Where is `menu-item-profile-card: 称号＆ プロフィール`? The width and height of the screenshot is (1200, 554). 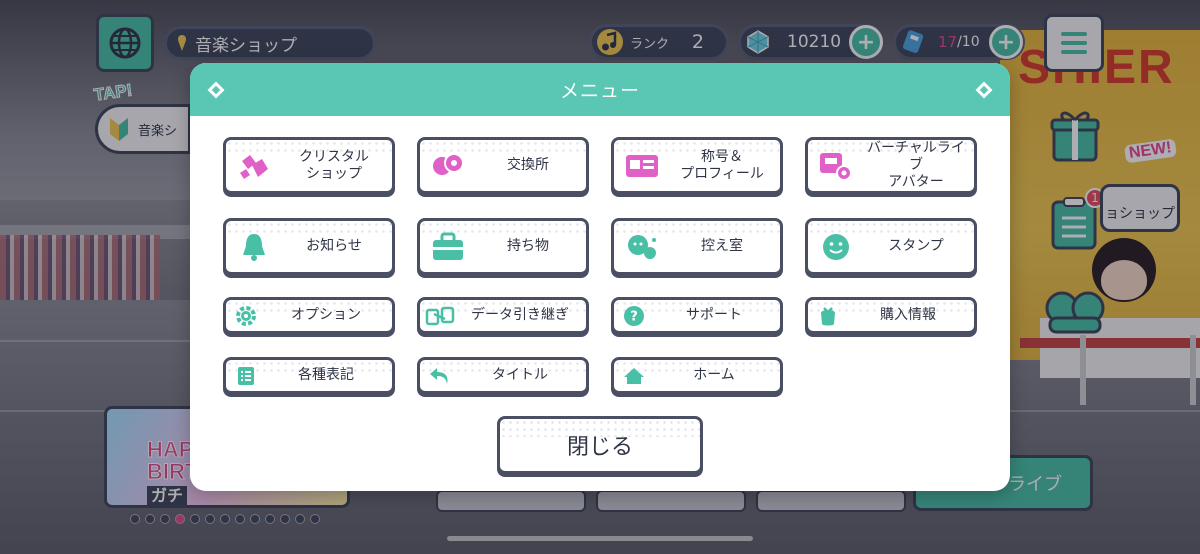
menu-item-profile-card: 称号＆ プロフィール is located at coordinates (697, 165).